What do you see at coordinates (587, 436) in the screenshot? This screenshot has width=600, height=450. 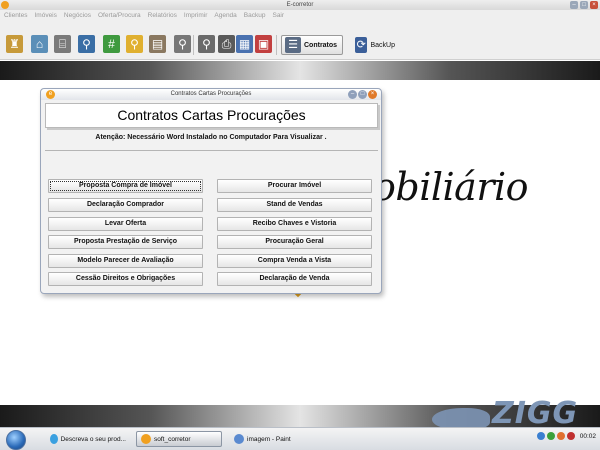 I see `clock: 00:02` at bounding box center [587, 436].